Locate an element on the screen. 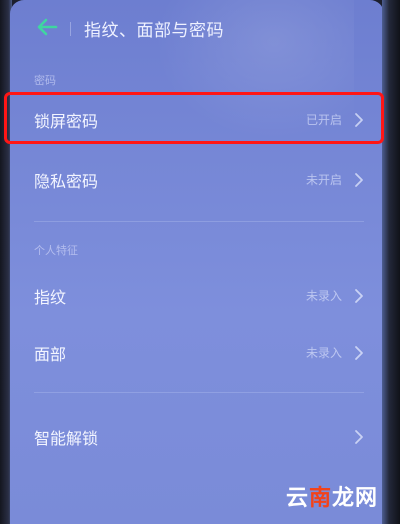  section-label-personal-features: 个人特征 is located at coordinates (56, 250).